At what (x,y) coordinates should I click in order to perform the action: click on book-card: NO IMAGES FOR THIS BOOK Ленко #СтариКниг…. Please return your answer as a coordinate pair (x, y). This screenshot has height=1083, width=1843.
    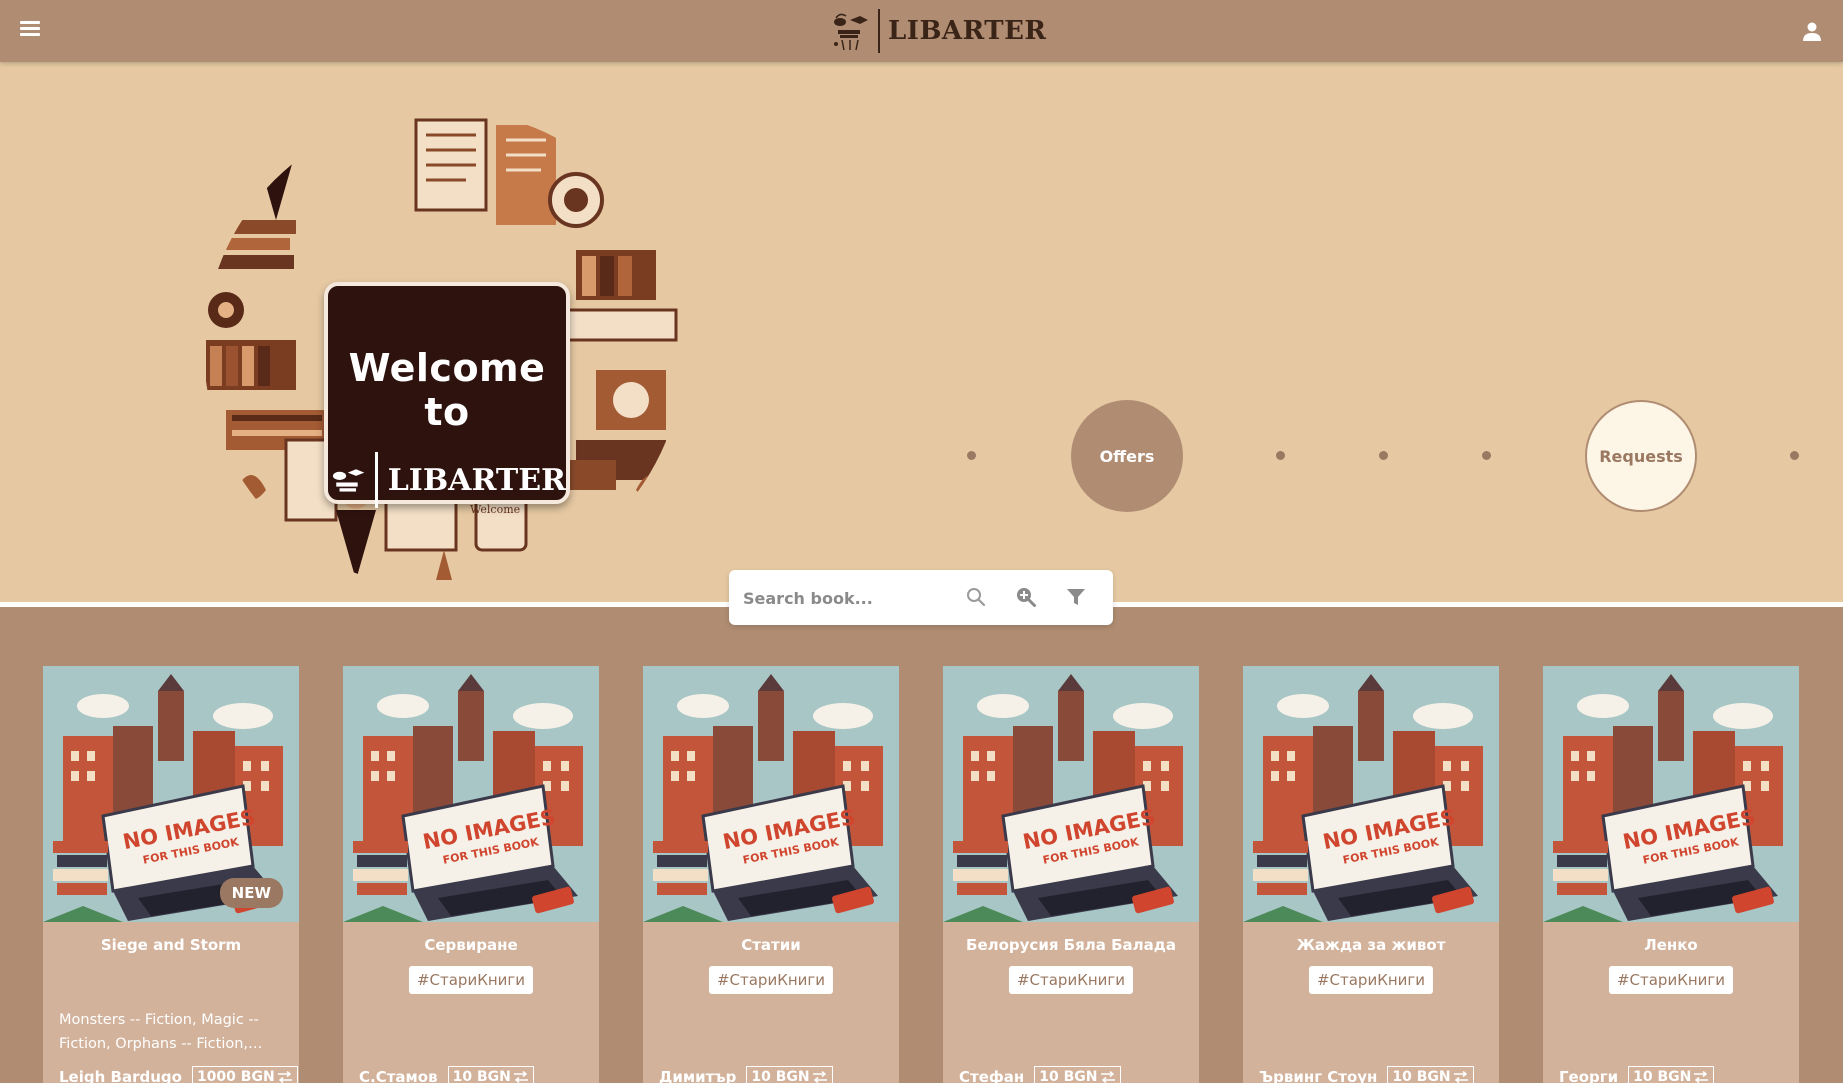
    Looking at the image, I should click on (1671, 874).